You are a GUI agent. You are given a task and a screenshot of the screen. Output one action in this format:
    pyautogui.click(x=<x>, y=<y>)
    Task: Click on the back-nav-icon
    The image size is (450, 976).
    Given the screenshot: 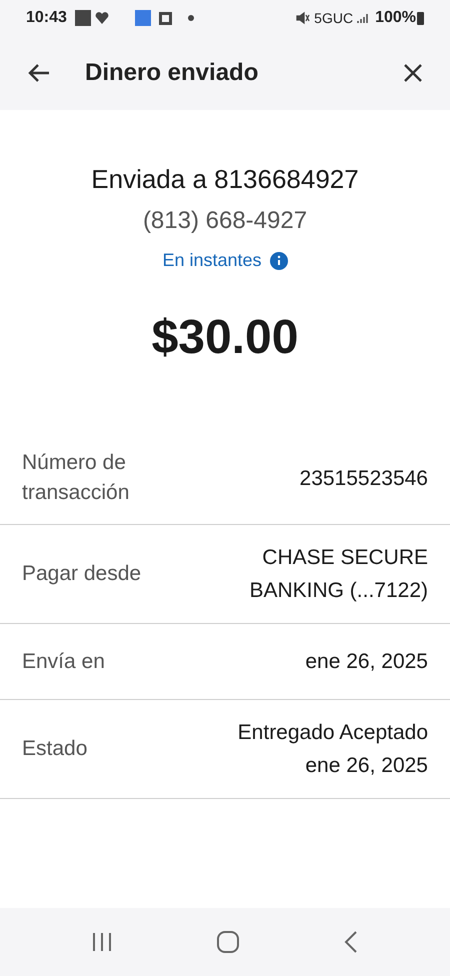 What is the action you would take?
    pyautogui.click(x=350, y=942)
    